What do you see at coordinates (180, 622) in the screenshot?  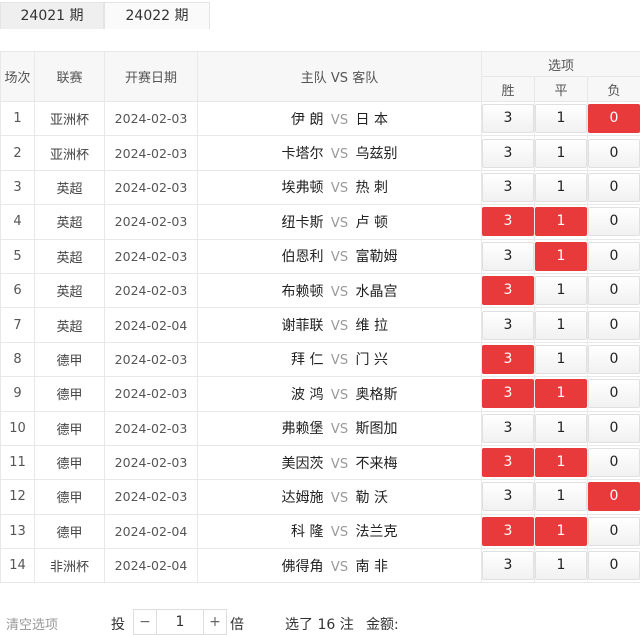 I see `multiplier-input: 1` at bounding box center [180, 622].